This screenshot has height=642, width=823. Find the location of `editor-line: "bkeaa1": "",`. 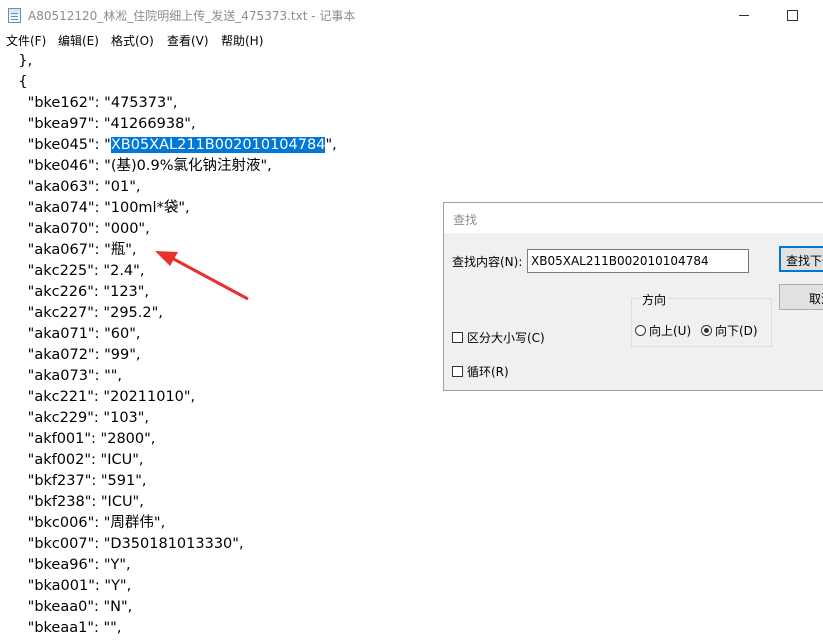

editor-line: "bkeaa1": "", is located at coordinates (61, 628).